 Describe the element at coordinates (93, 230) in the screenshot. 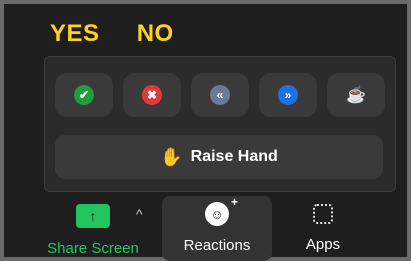

I see `share-screen-button: ↑ Share Screen` at that location.